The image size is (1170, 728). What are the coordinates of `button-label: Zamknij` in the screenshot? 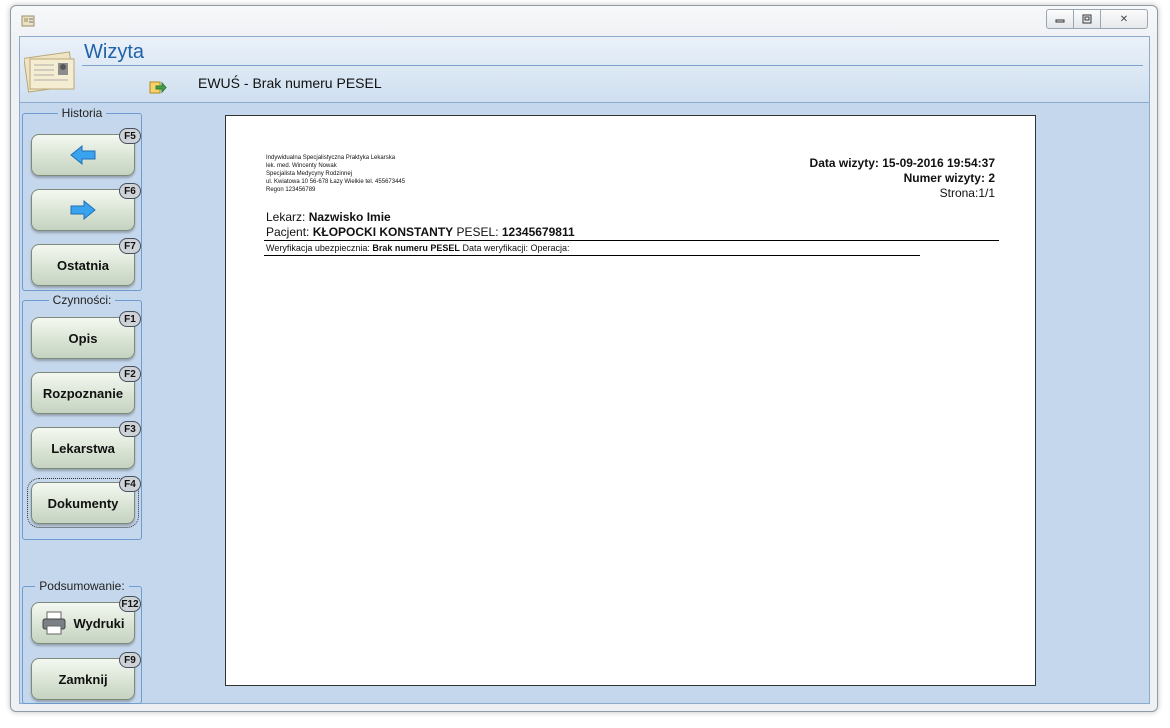 It's located at (83, 679).